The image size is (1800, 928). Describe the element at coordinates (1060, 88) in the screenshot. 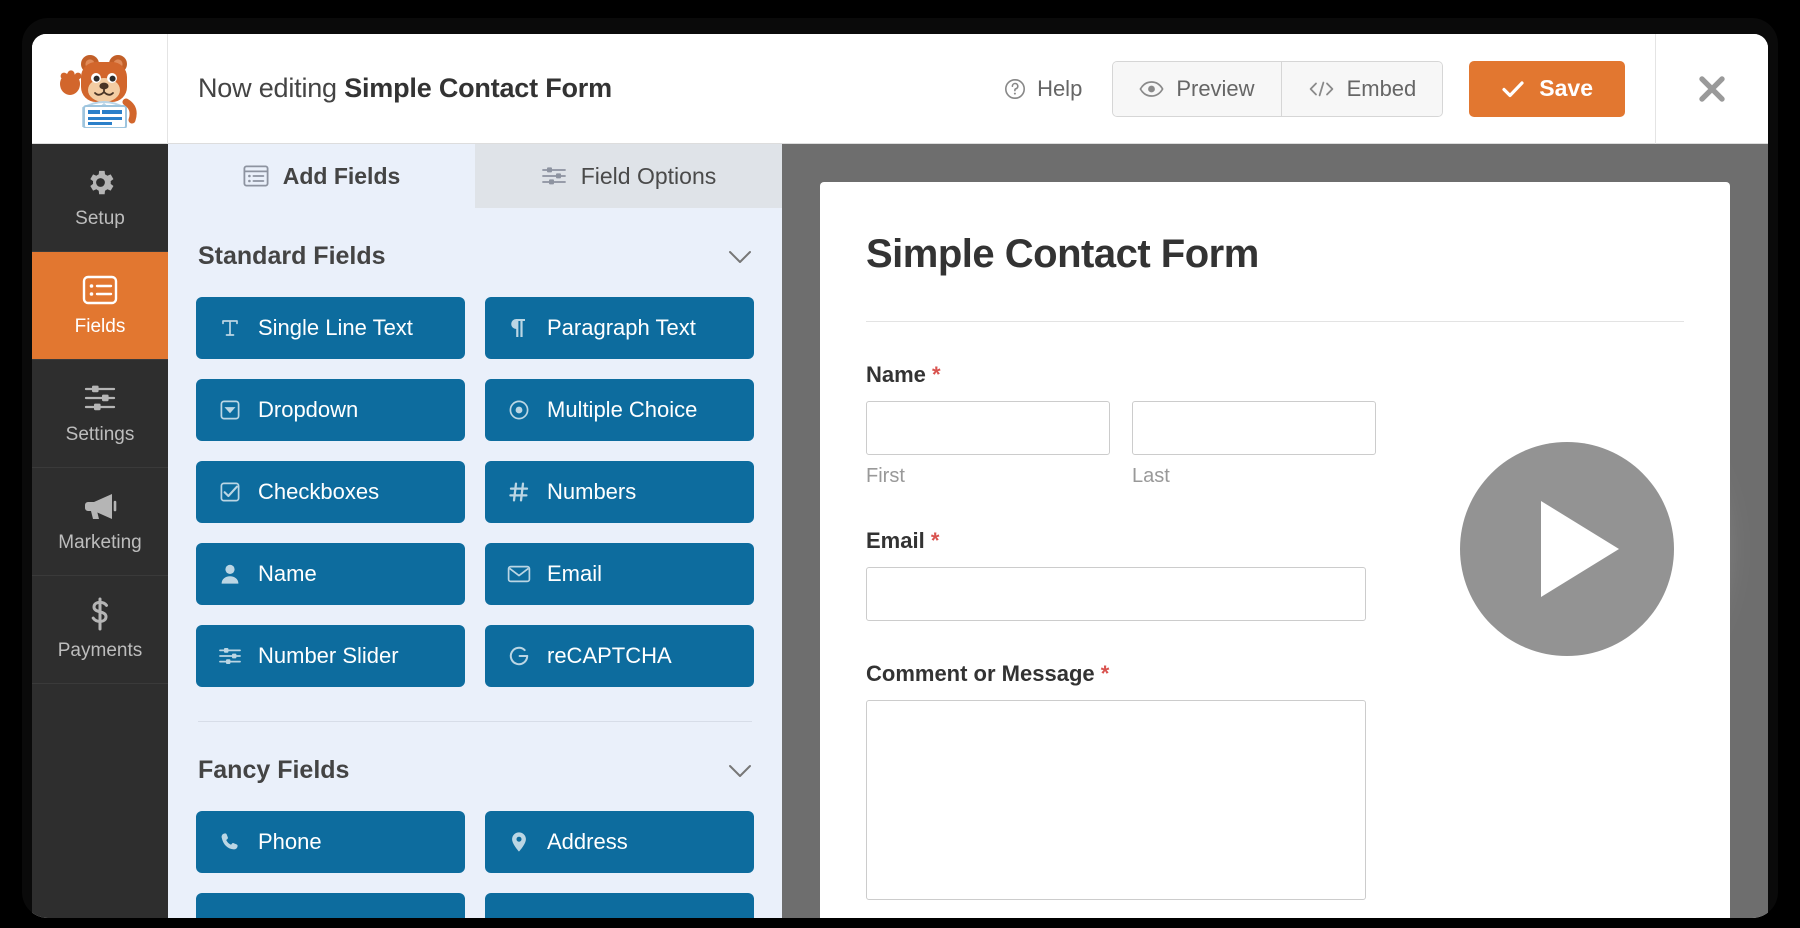

I see `help-label: Help` at that location.